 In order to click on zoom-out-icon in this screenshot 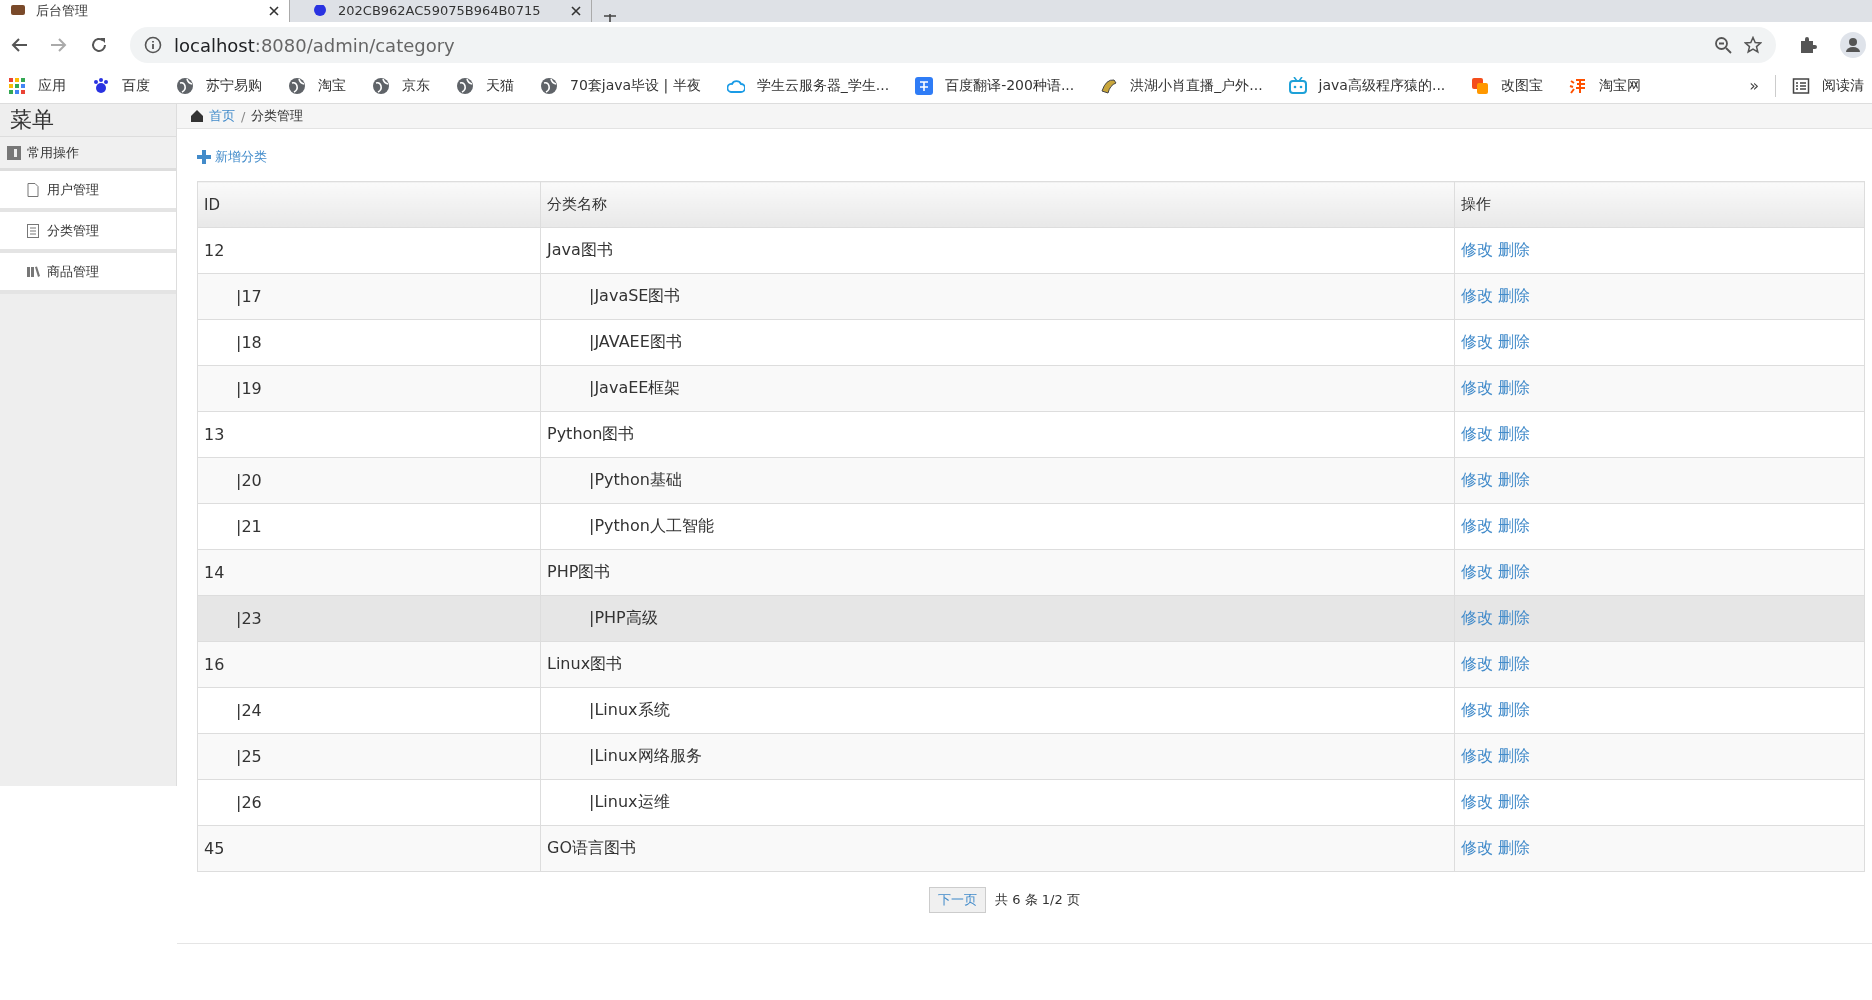, I will do `click(1723, 45)`.